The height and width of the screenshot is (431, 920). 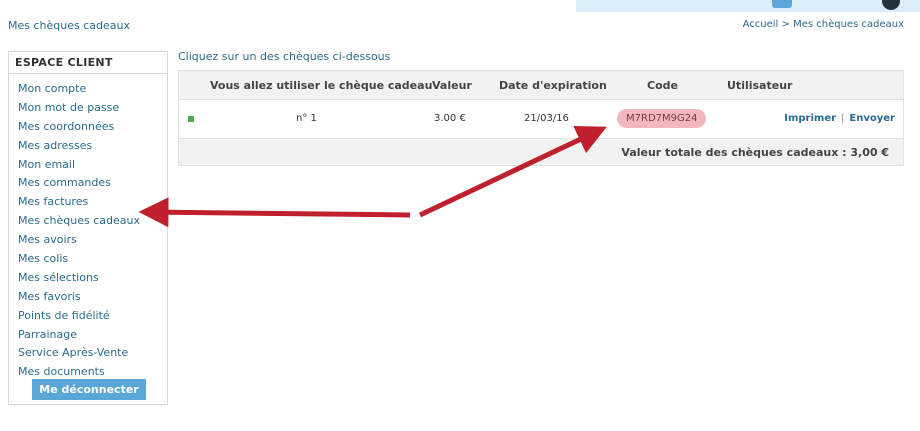 What do you see at coordinates (452, 85) in the screenshot?
I see `column-header-value: Valeur` at bounding box center [452, 85].